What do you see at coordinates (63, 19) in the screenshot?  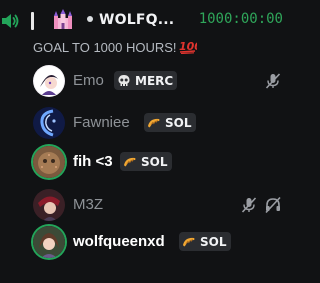 I see `castle-emoji-icon` at bounding box center [63, 19].